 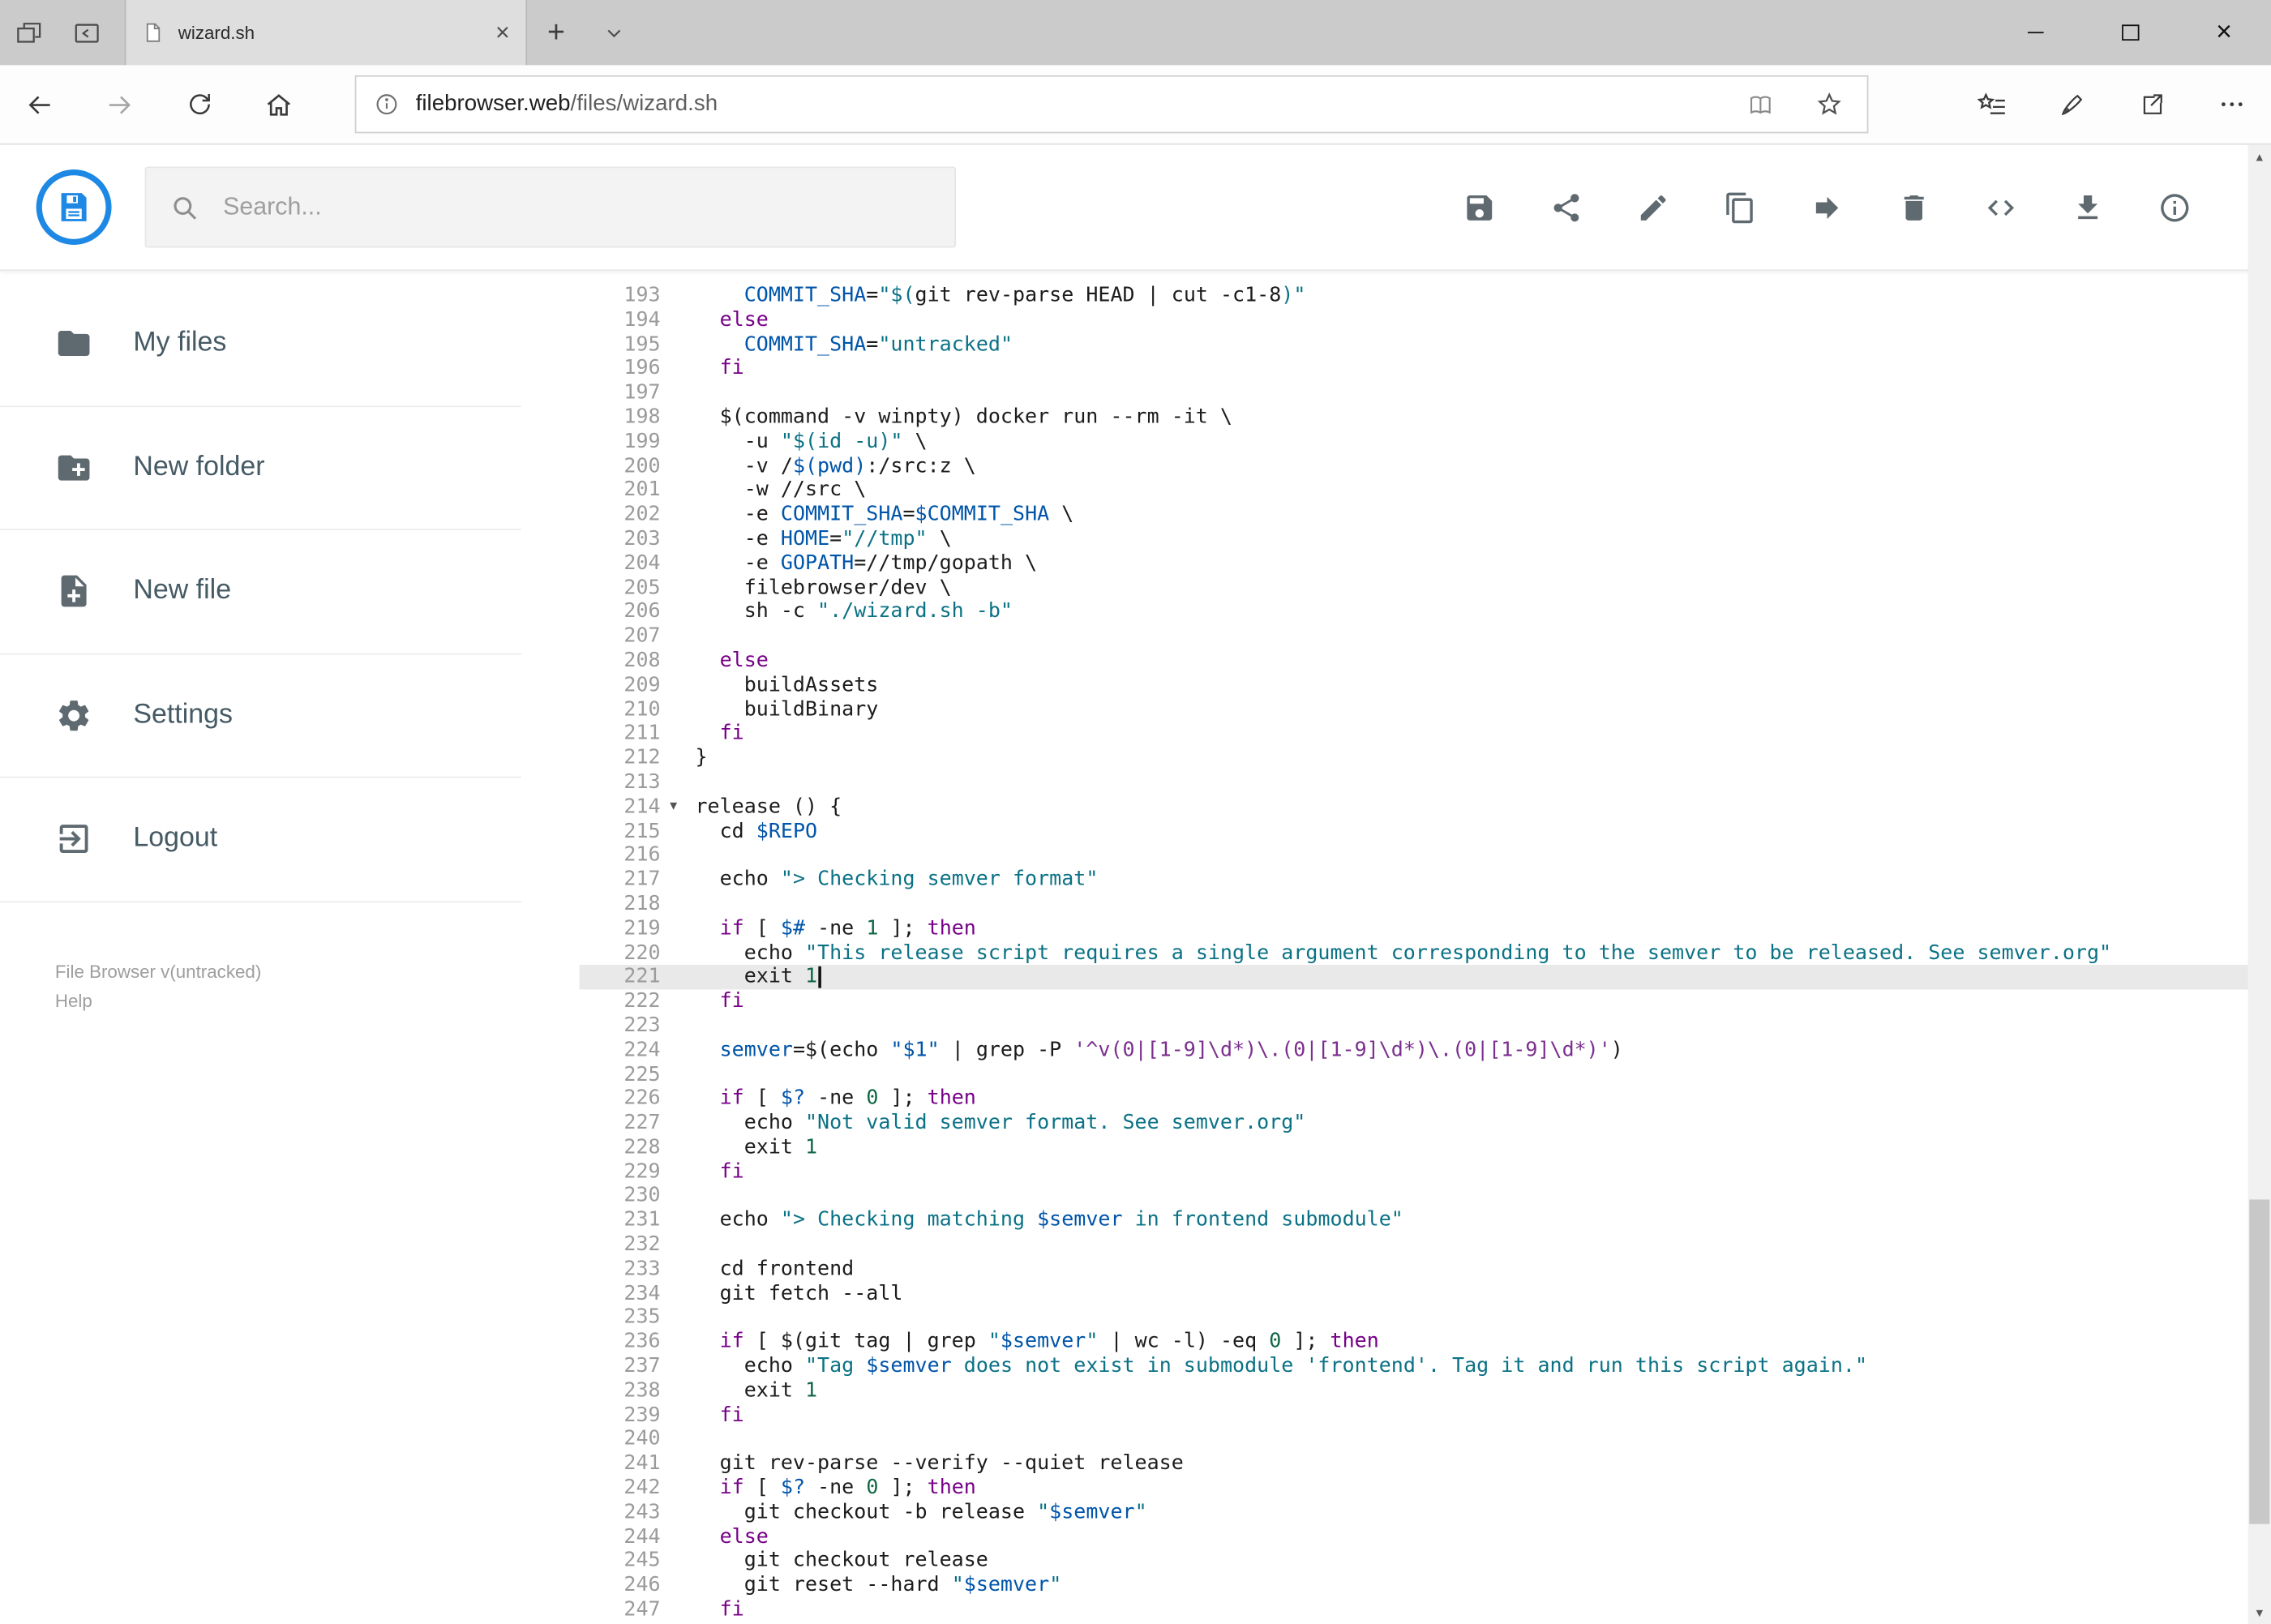 I want to click on code-line-206: 206 sh -c "./wizard.sh -b", so click(x=1414, y=612).